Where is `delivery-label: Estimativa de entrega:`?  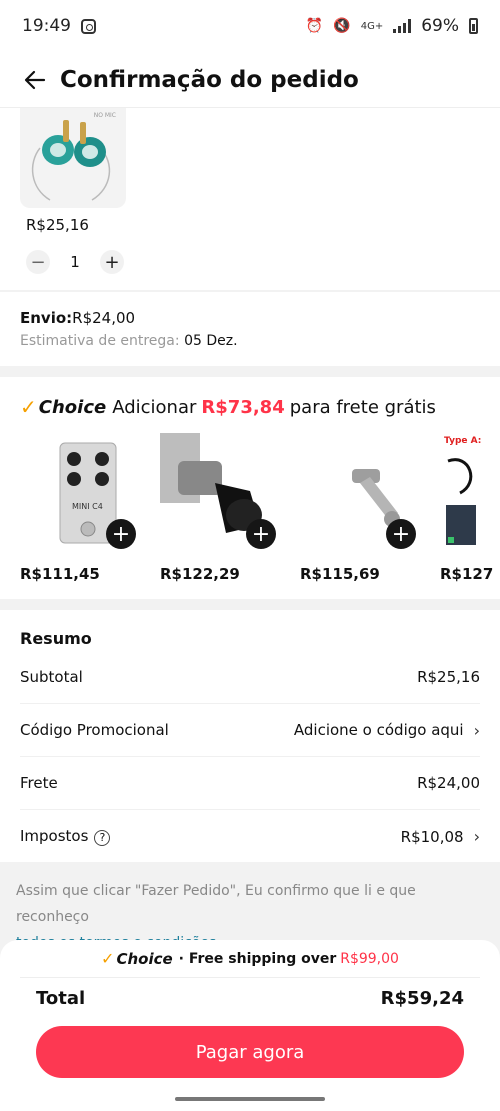 delivery-label: Estimativa de entrega: is located at coordinates (100, 341).